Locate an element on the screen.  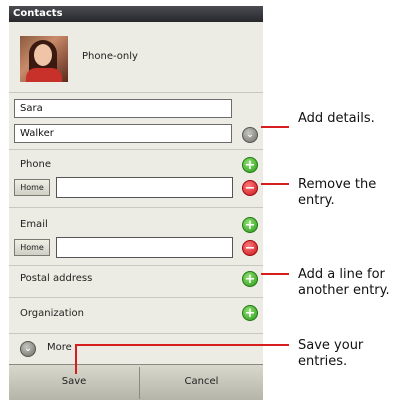
bottom-action-bar: Save Cancel is located at coordinates (136, 382).